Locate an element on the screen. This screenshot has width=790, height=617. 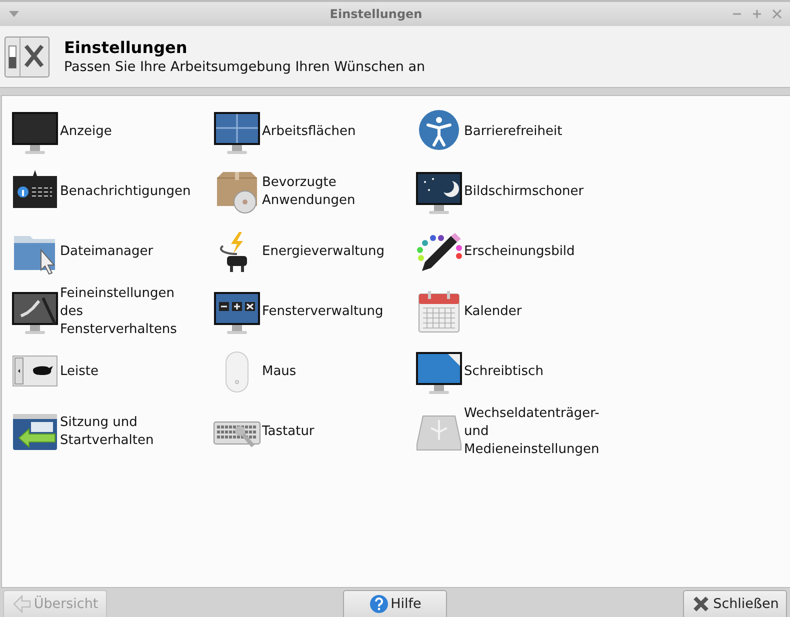
settings-item: Bildschirmschoner is located at coordinates (524, 192).